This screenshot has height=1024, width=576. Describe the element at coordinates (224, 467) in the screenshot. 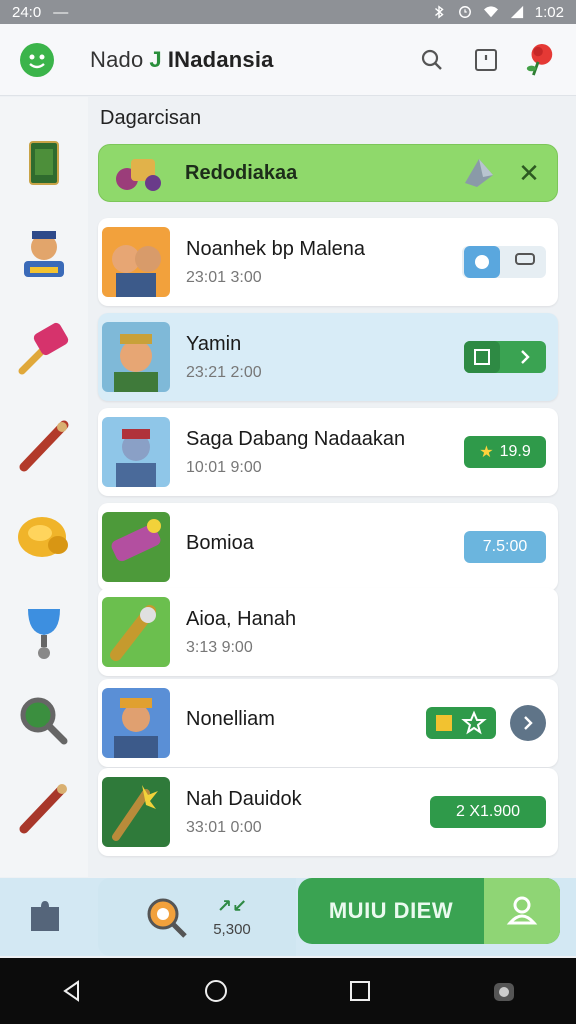

I see `item-time: 10:01 9:00` at that location.